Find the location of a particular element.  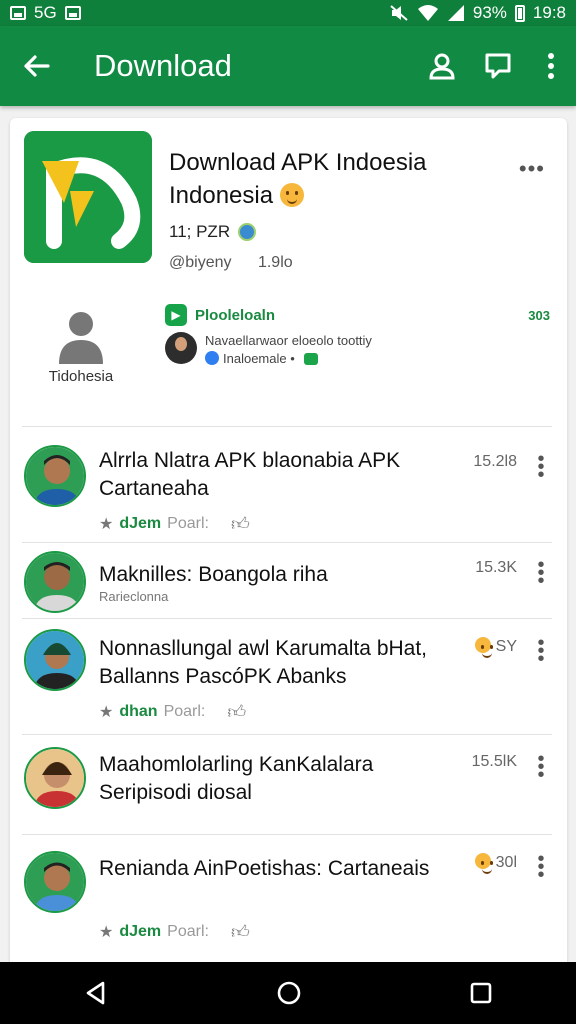

default-avatar: Tidohesia is located at coordinates (81, 346).